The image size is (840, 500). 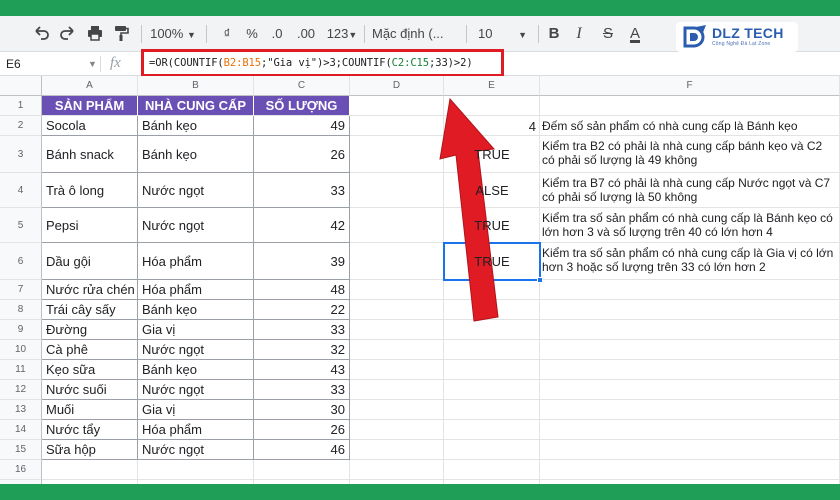 I want to click on table-cell: 26, so click(x=302, y=430).